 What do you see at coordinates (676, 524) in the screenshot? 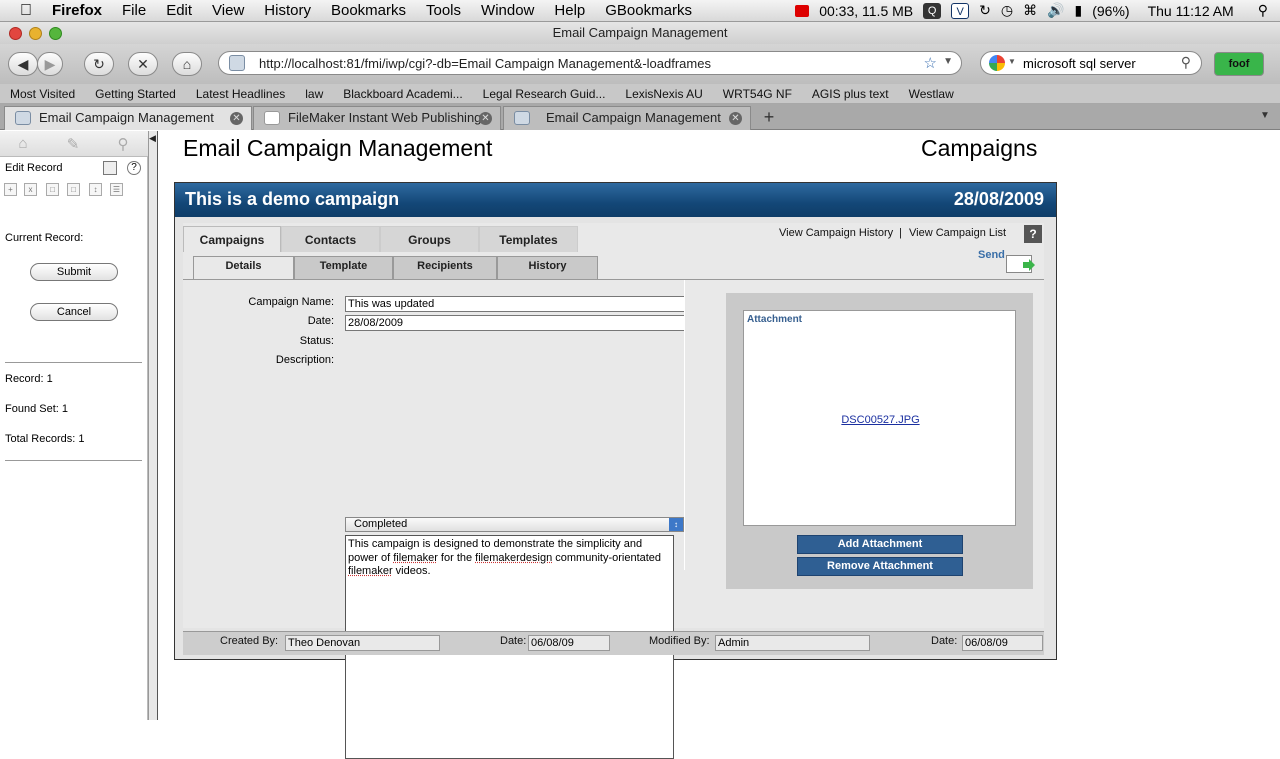
I see `select-arrows-icon: ↕` at bounding box center [676, 524].